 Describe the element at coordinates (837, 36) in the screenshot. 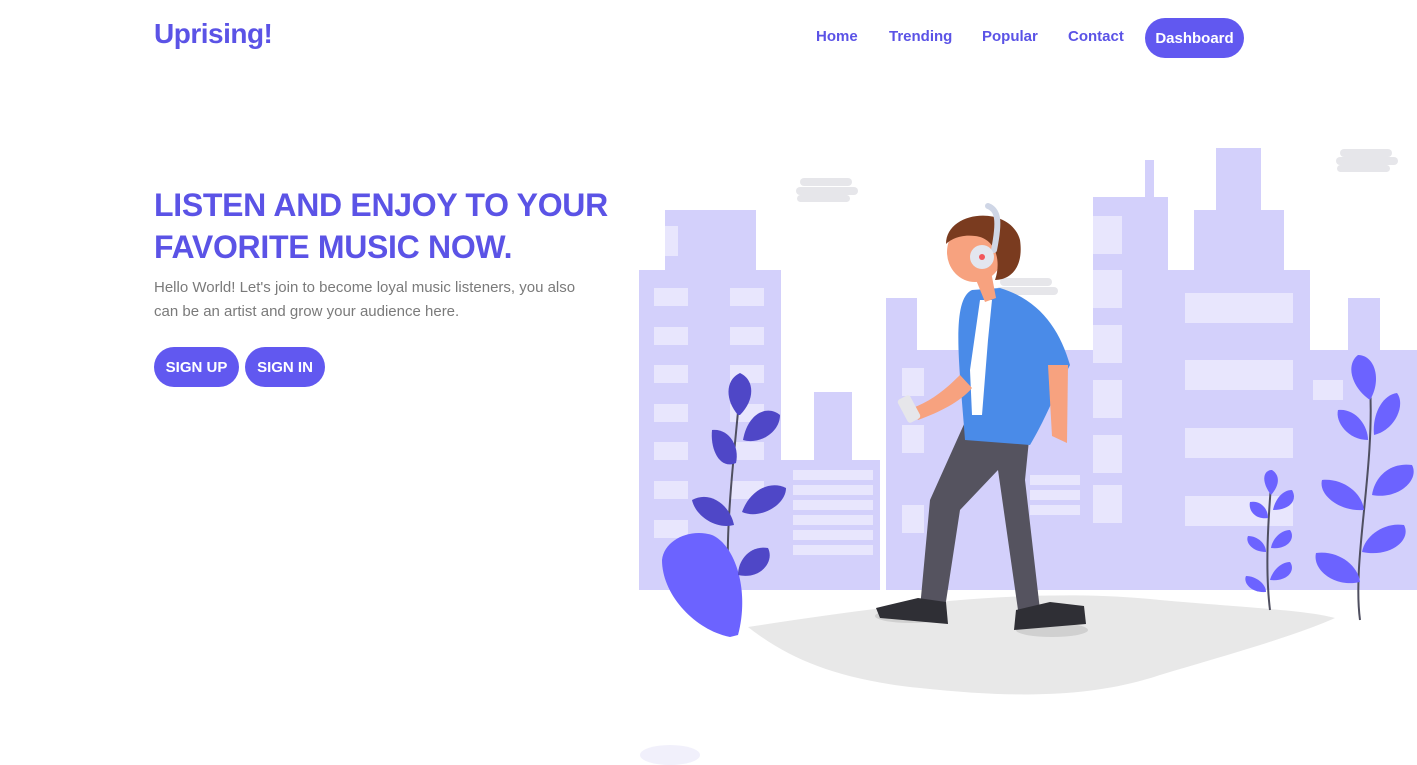

I see `nav-home: Home` at that location.